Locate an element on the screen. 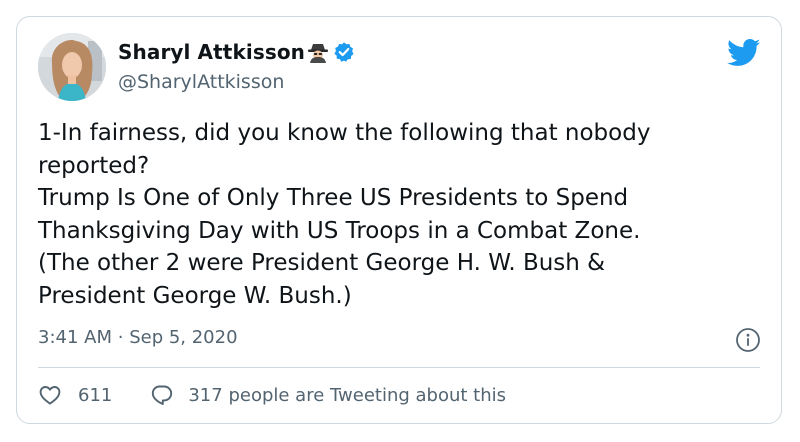  twitter-bird-icon is located at coordinates (744, 53).